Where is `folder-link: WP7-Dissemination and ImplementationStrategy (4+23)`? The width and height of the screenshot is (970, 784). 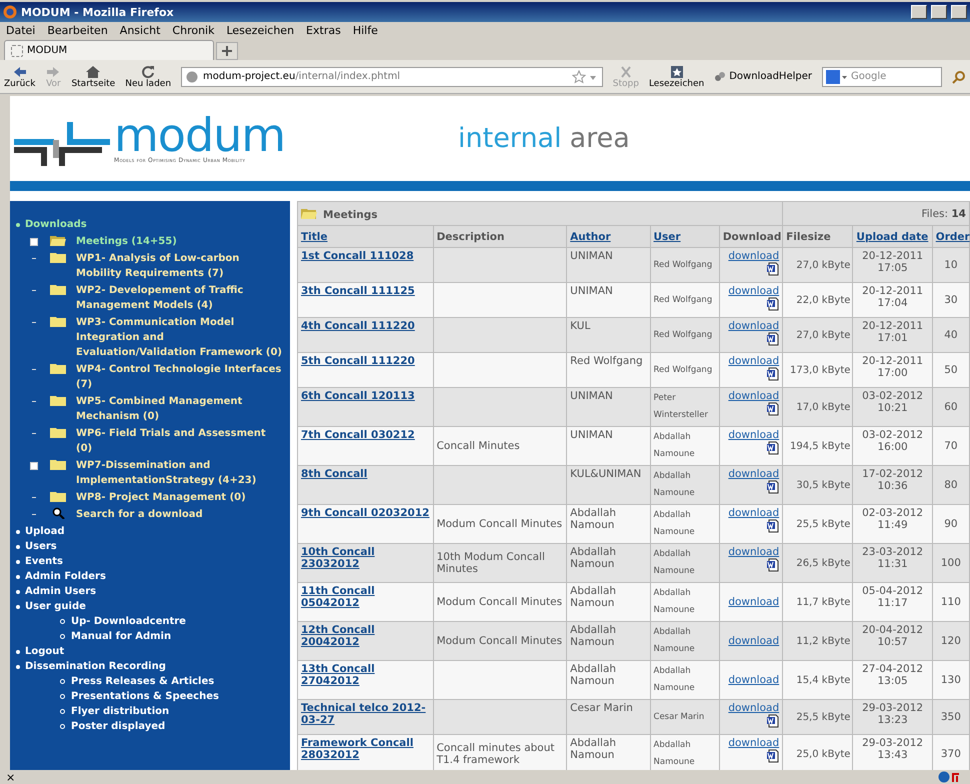
folder-link: WP7-Dissemination and ImplementationStrategy (4+23) is located at coordinates (180, 473).